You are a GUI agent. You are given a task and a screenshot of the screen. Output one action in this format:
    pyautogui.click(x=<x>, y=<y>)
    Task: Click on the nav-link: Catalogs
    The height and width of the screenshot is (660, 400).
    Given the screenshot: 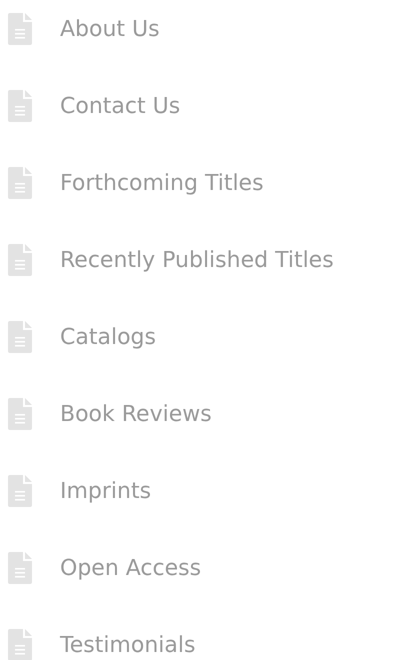 What is the action you would take?
    pyautogui.click(x=108, y=337)
    